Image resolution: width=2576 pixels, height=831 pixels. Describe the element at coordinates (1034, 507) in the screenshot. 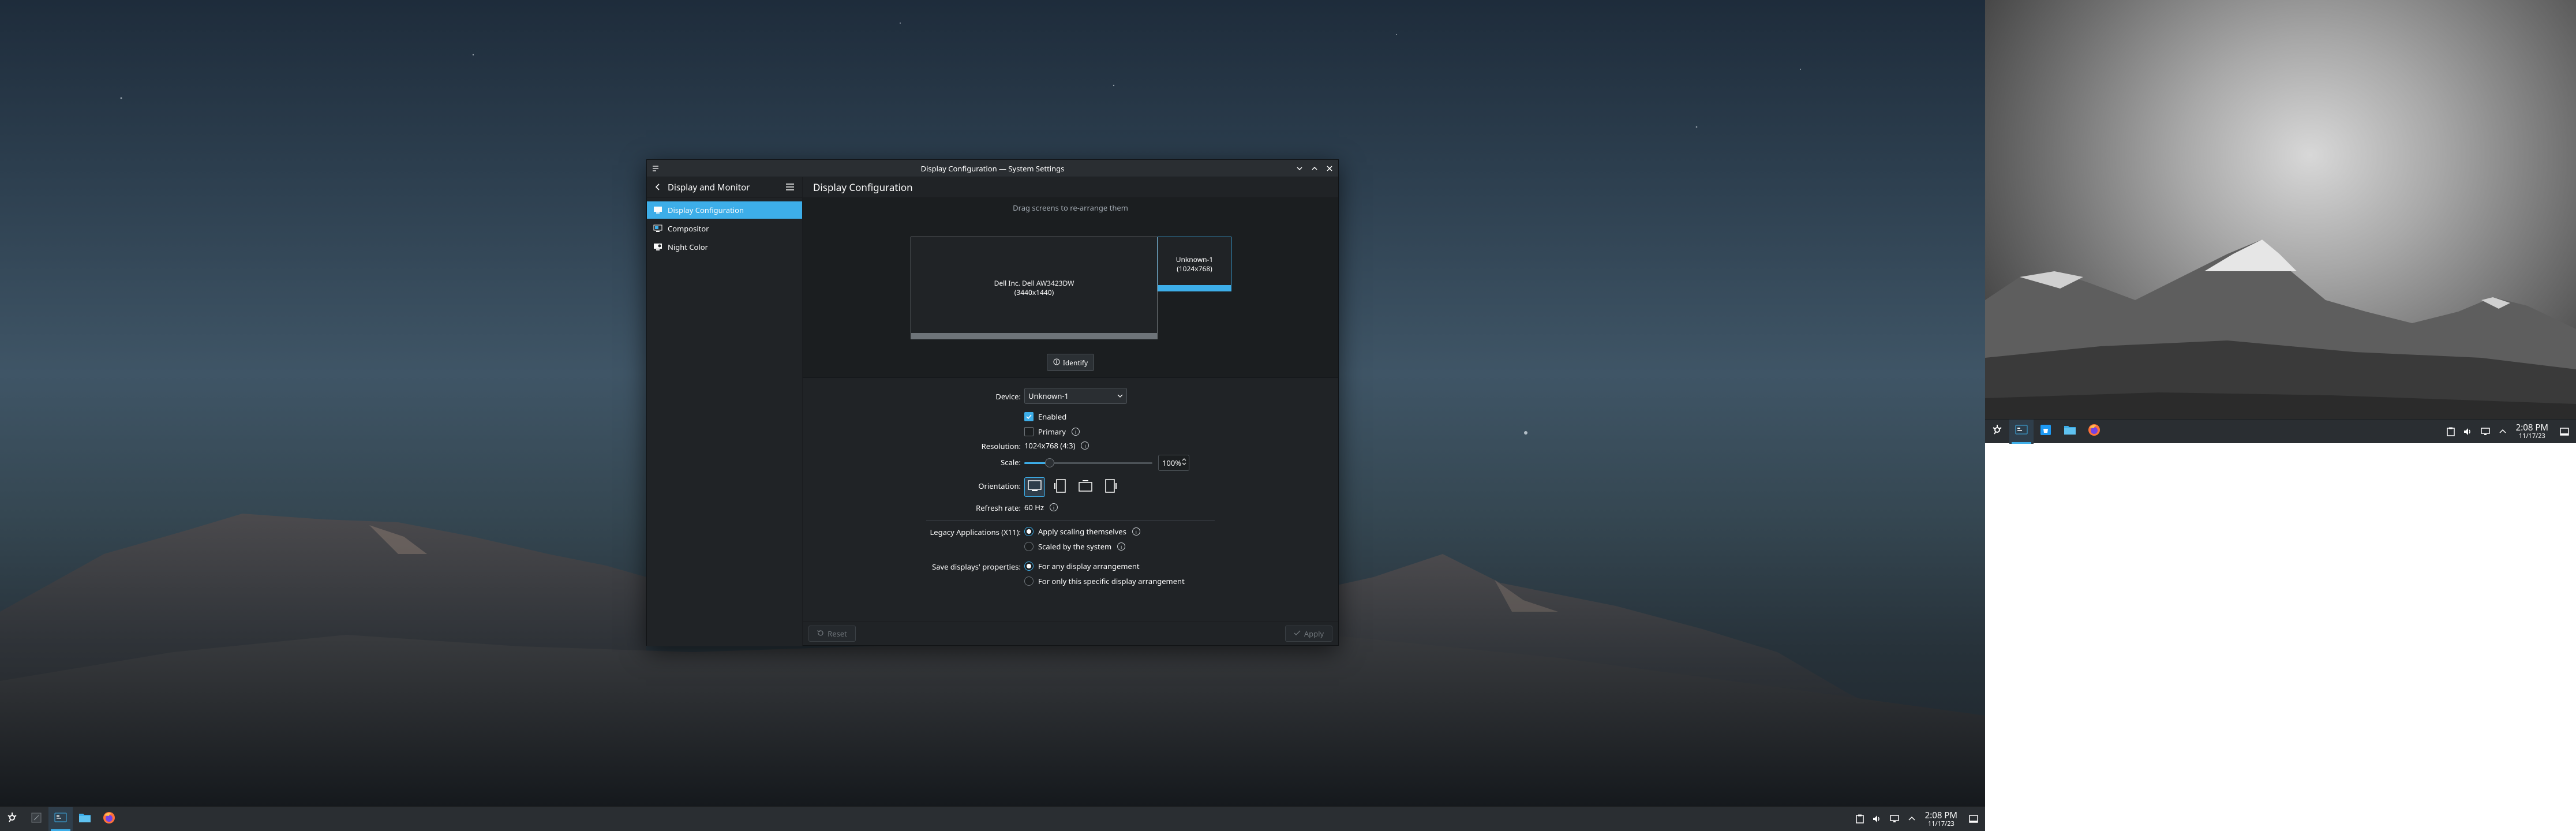

I see `refresh-value: 60 Hz` at that location.